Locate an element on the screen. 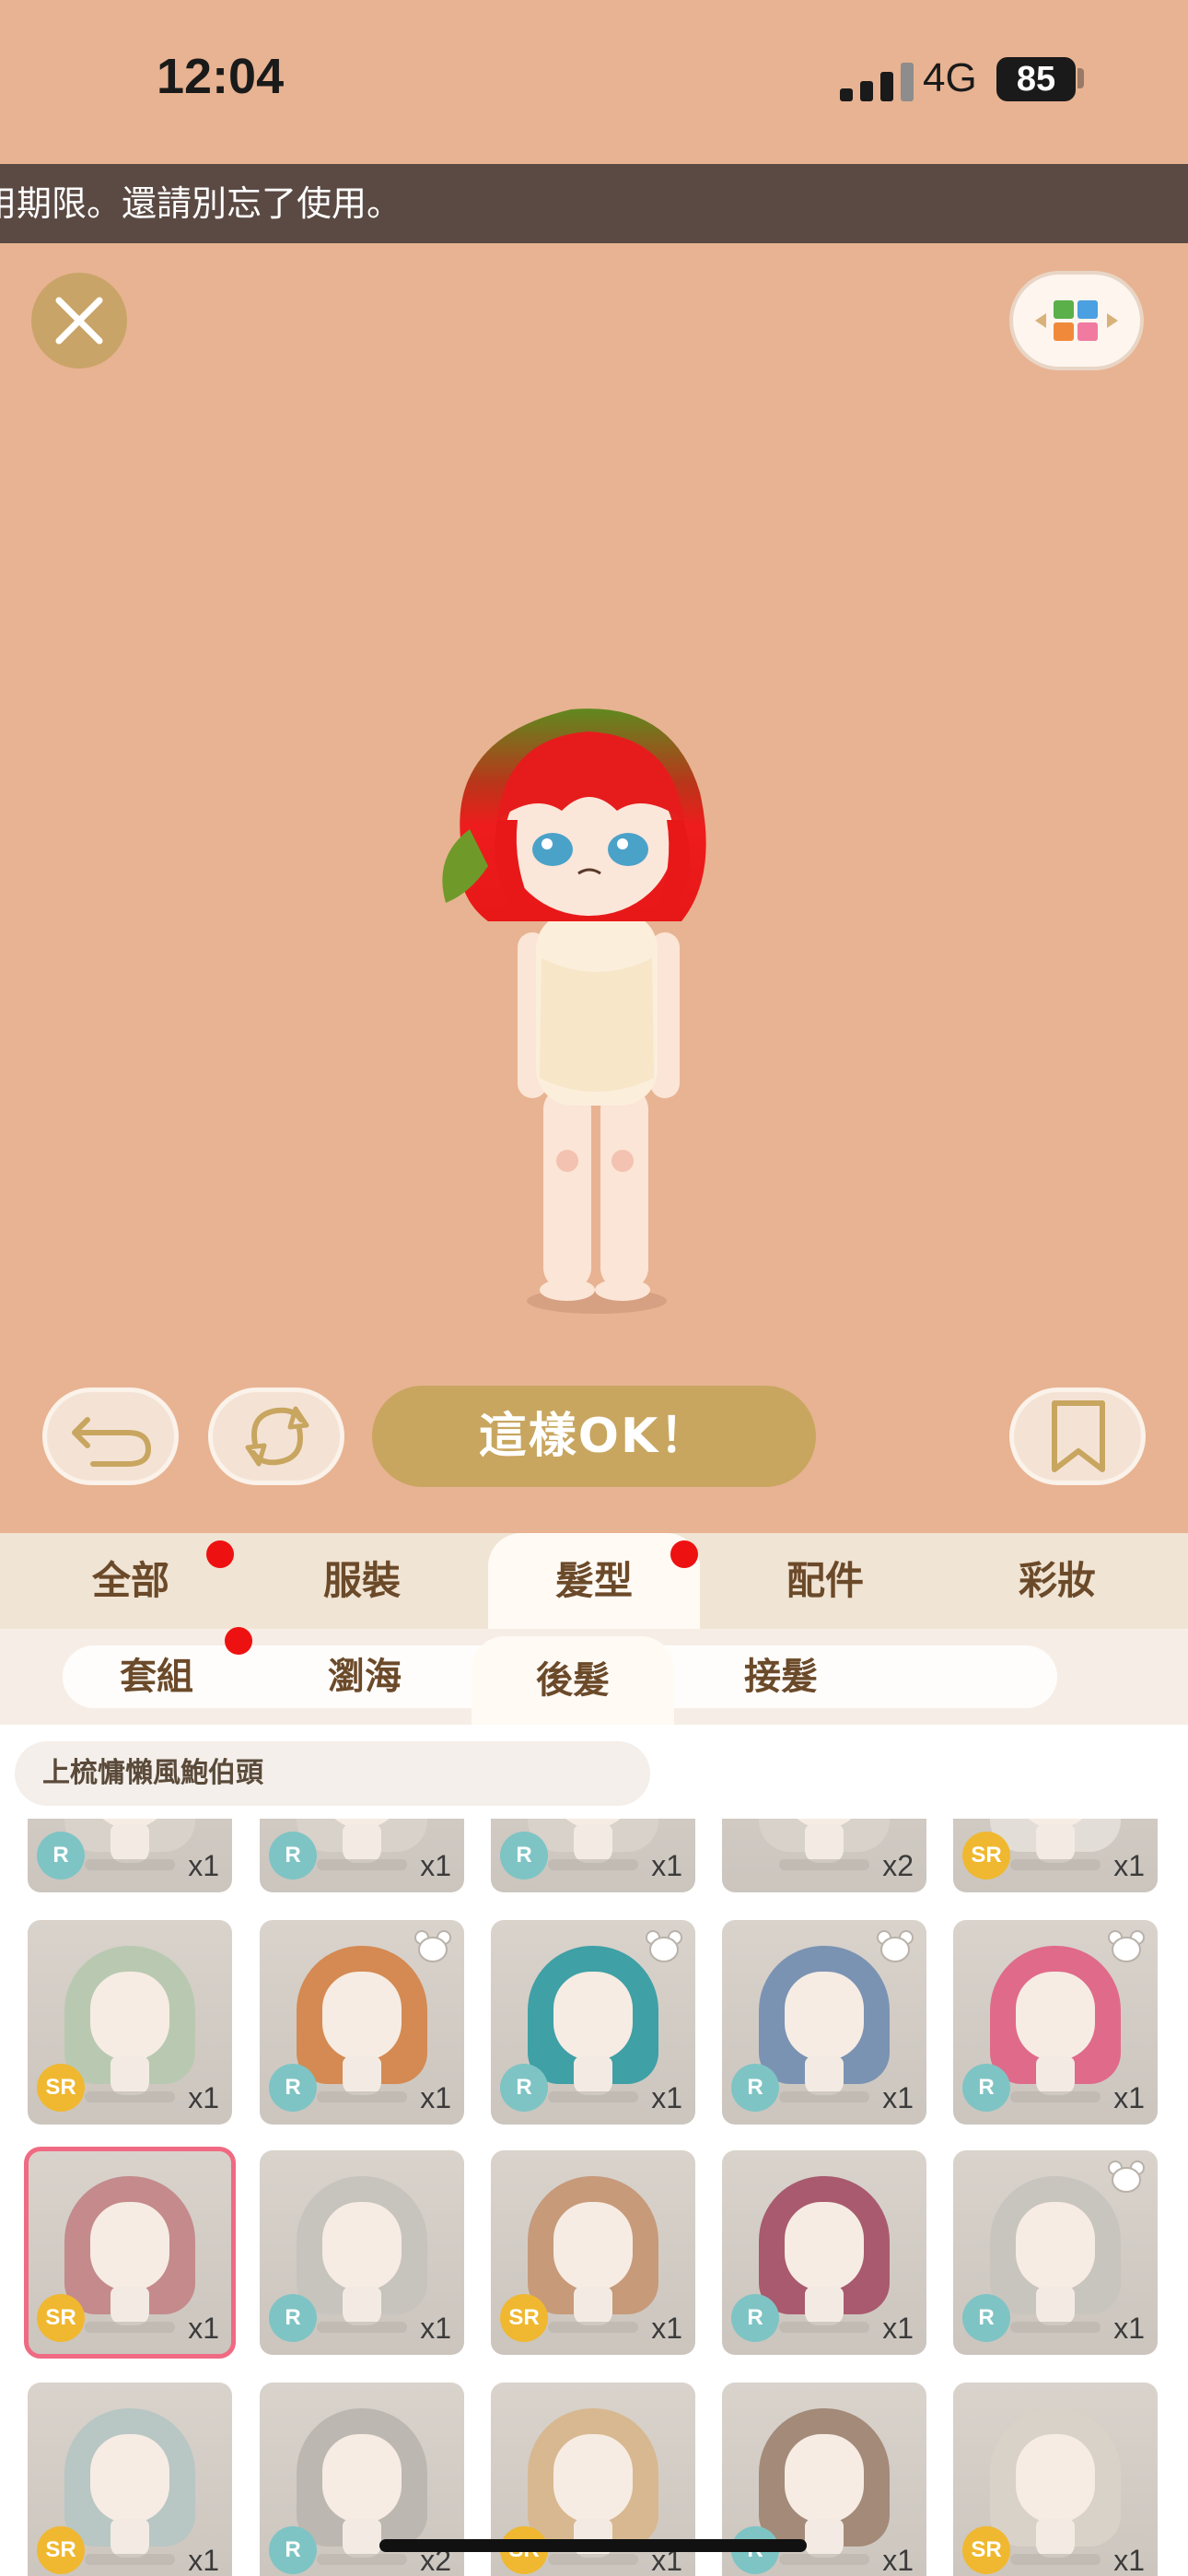 Image resolution: width=1188 pixels, height=2576 pixels. tab-hairstyle: 髮型 is located at coordinates (594, 1581).